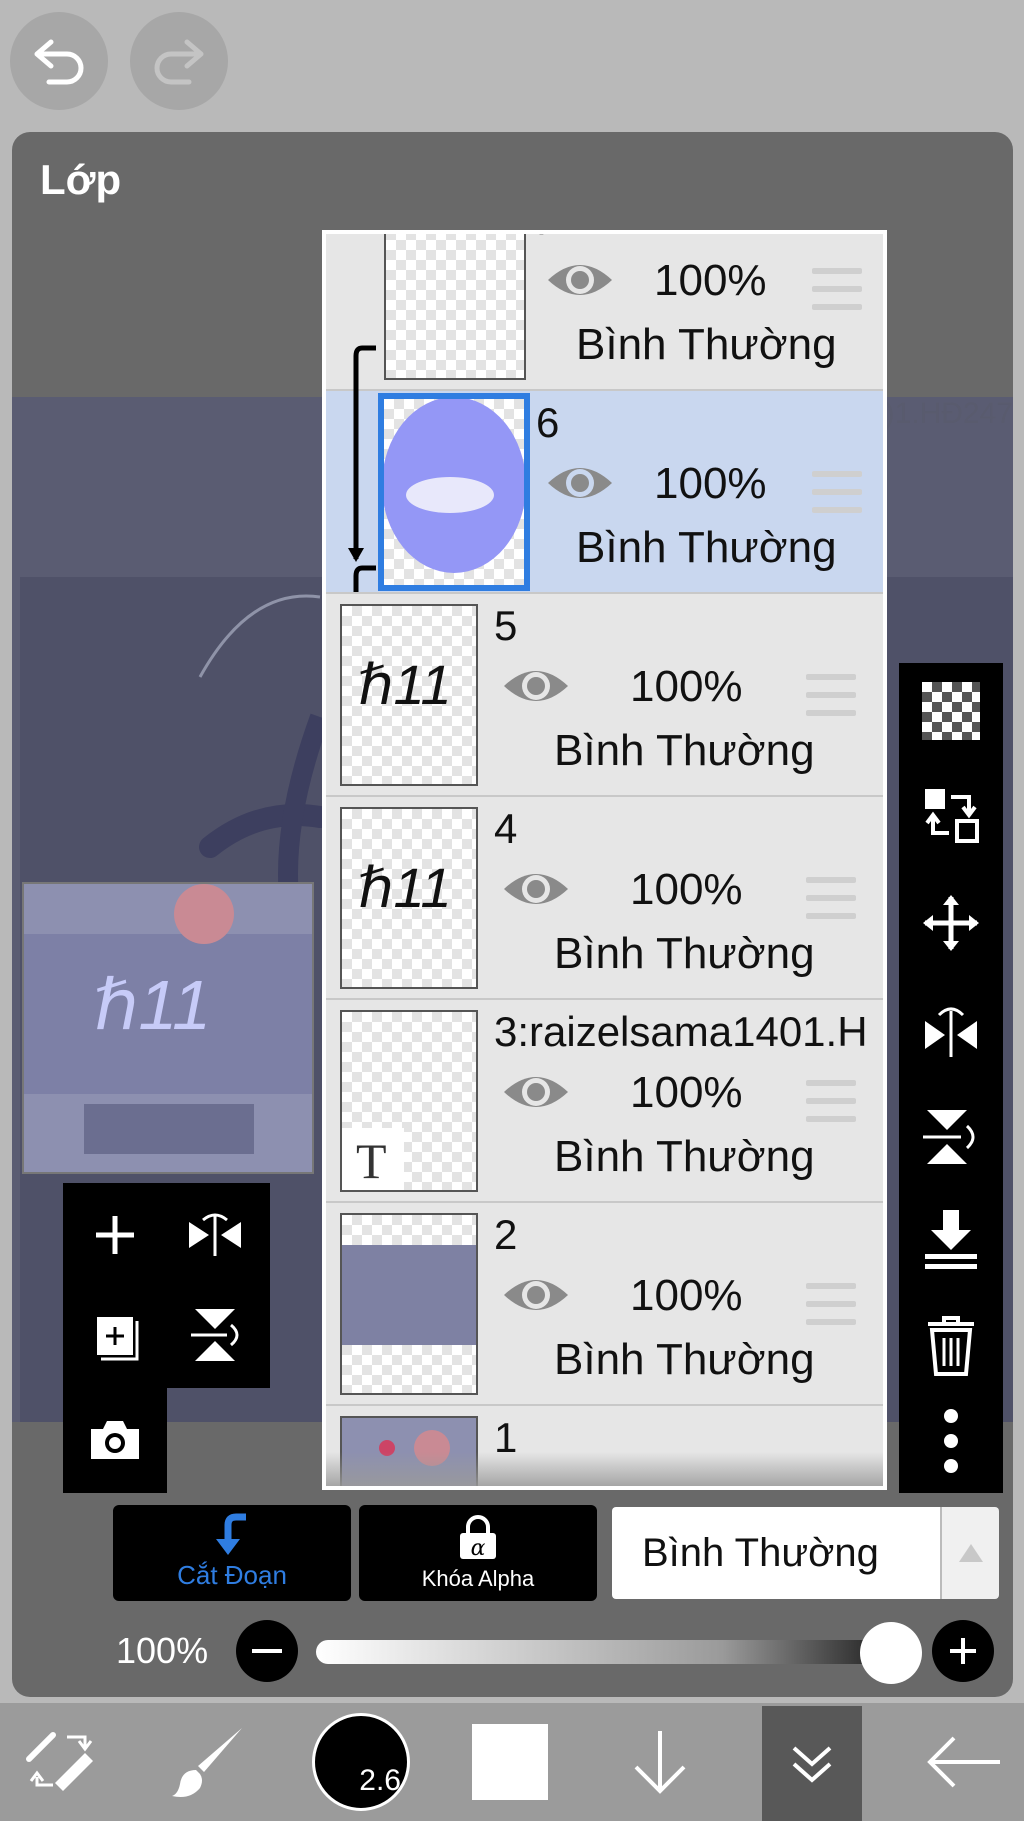  I want to click on panel-title: Lớp, so click(81, 179).